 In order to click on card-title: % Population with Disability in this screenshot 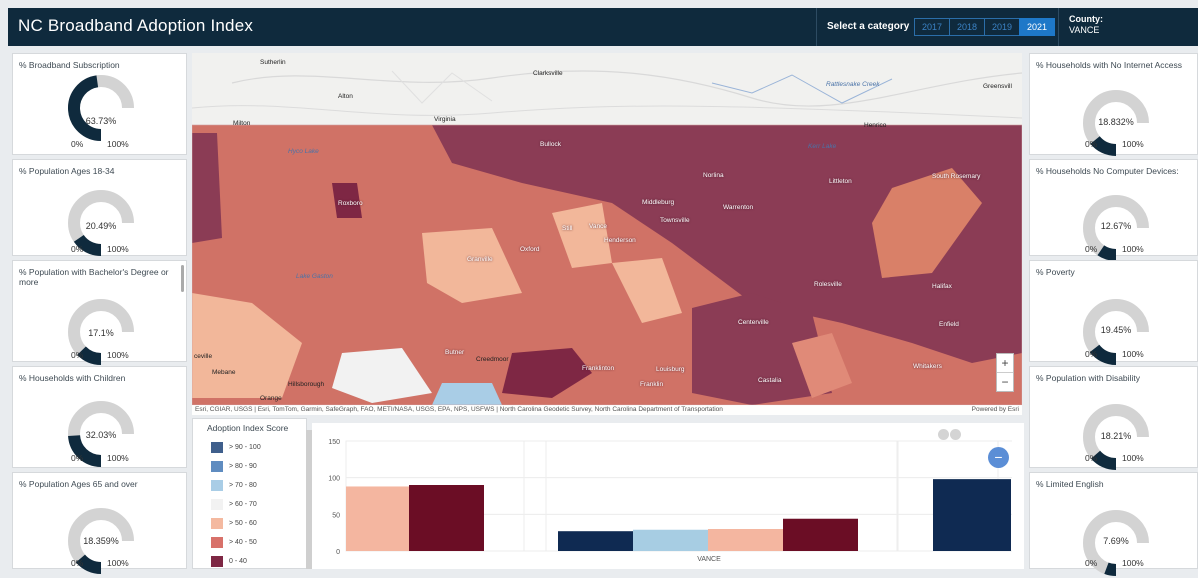, I will do `click(1088, 378)`.